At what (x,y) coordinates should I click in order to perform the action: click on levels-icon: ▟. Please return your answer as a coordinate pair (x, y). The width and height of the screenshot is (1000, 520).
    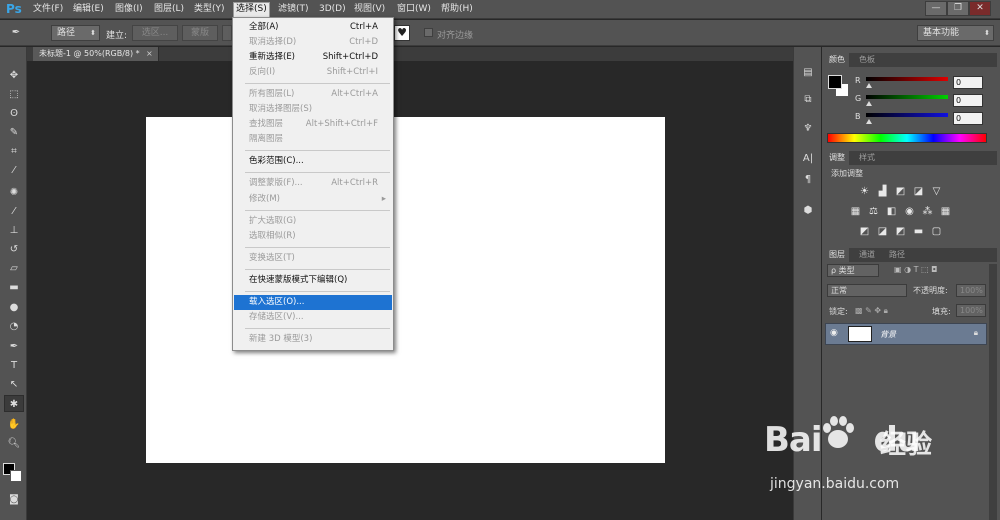
    Looking at the image, I should click on (882, 192).